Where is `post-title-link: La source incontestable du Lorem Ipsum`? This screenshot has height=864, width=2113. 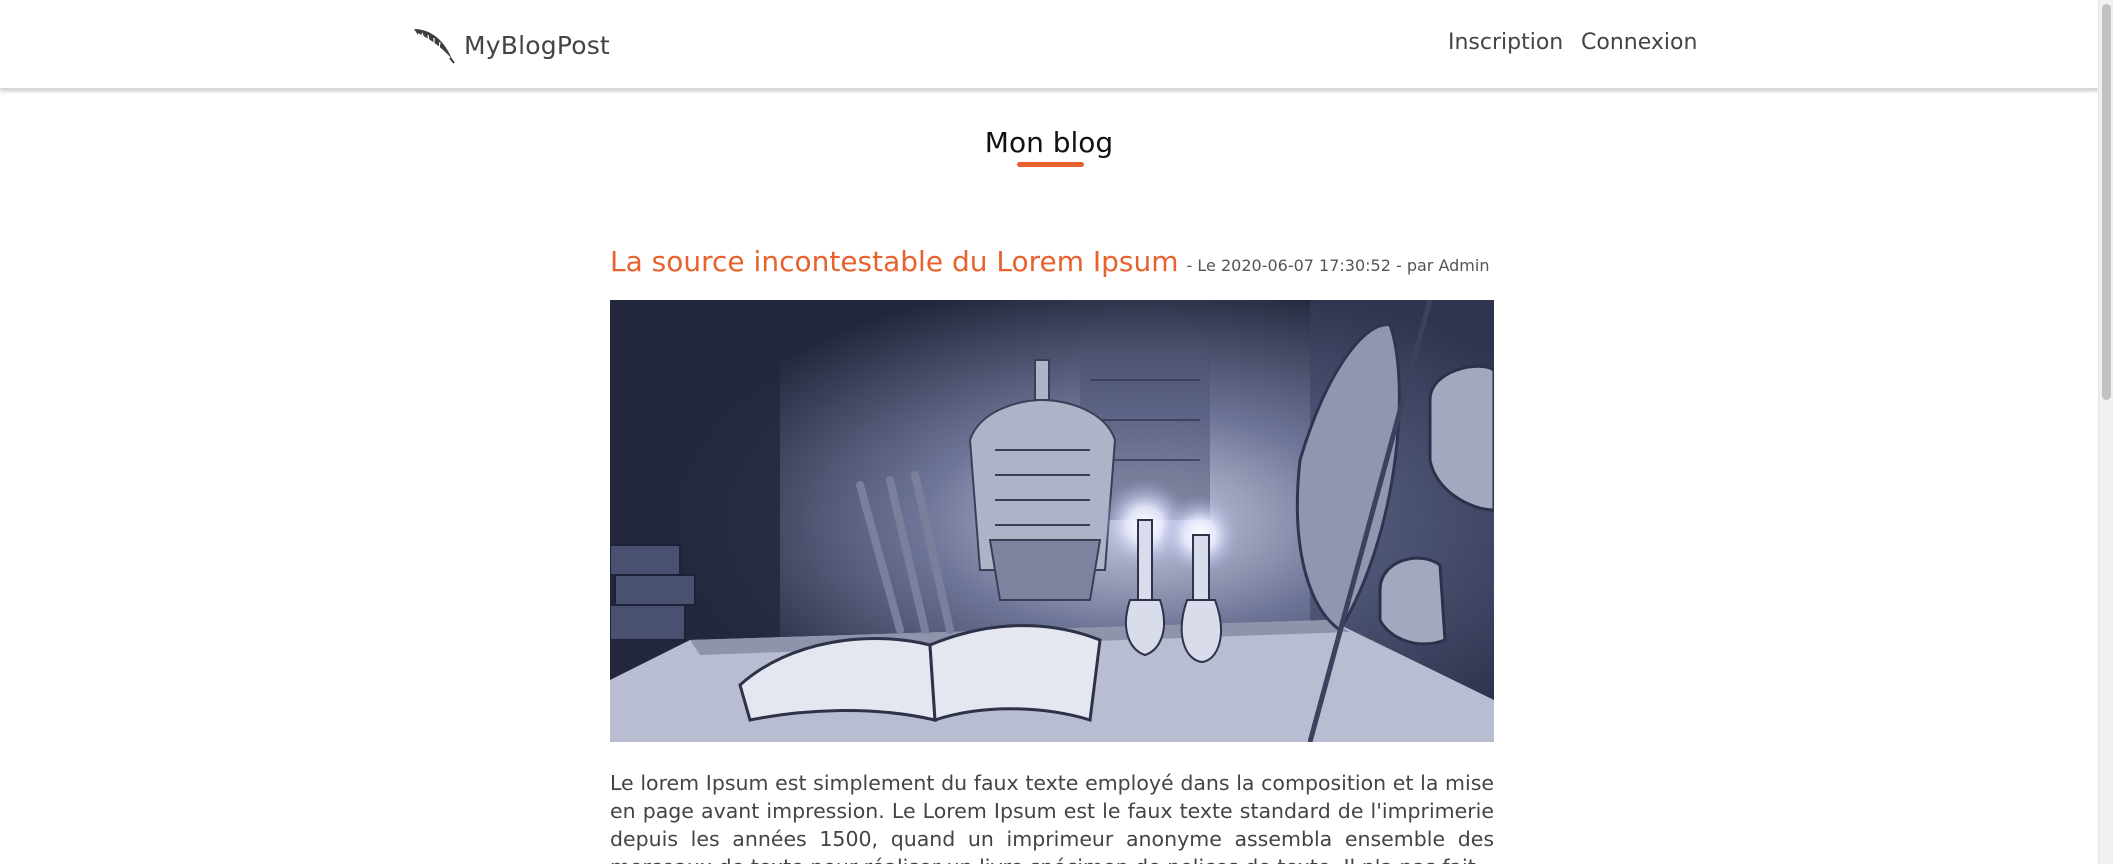 post-title-link: La source incontestable du Lorem Ipsum is located at coordinates (894, 261).